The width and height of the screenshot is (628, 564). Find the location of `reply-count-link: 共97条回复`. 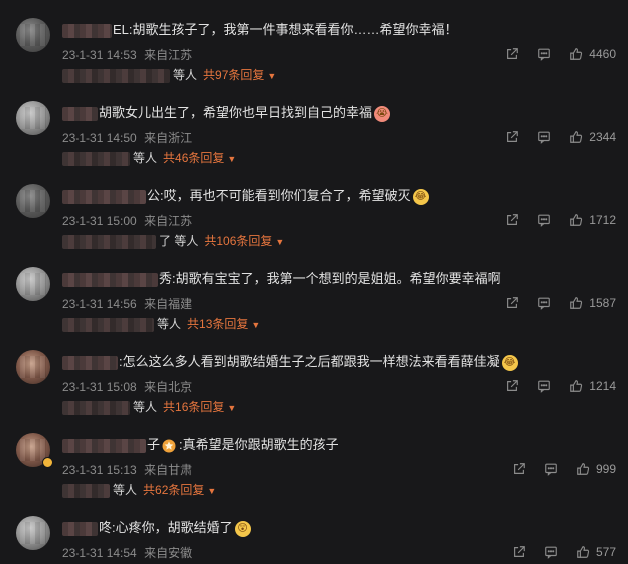

reply-count-link: 共97条回复 is located at coordinates (233, 75).